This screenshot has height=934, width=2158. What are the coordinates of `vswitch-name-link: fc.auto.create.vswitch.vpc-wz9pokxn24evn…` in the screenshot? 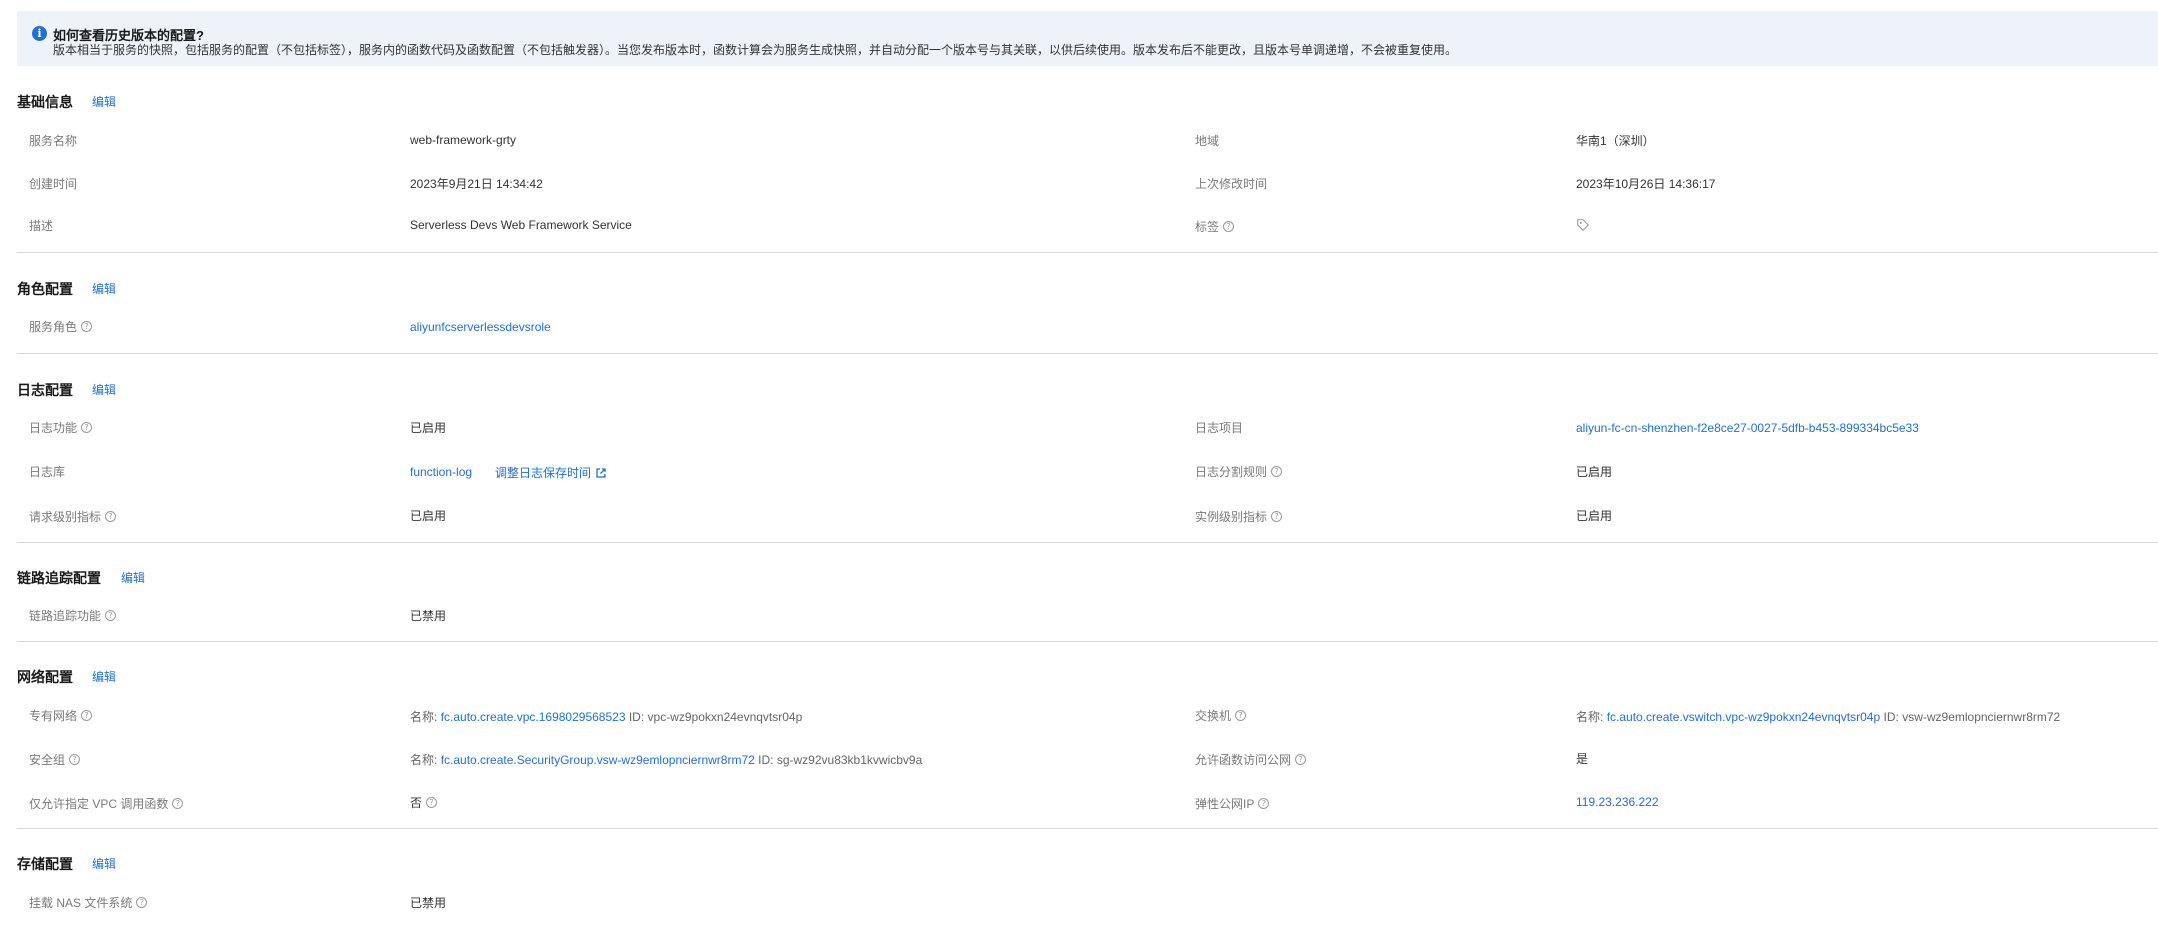 It's located at (1743, 717).